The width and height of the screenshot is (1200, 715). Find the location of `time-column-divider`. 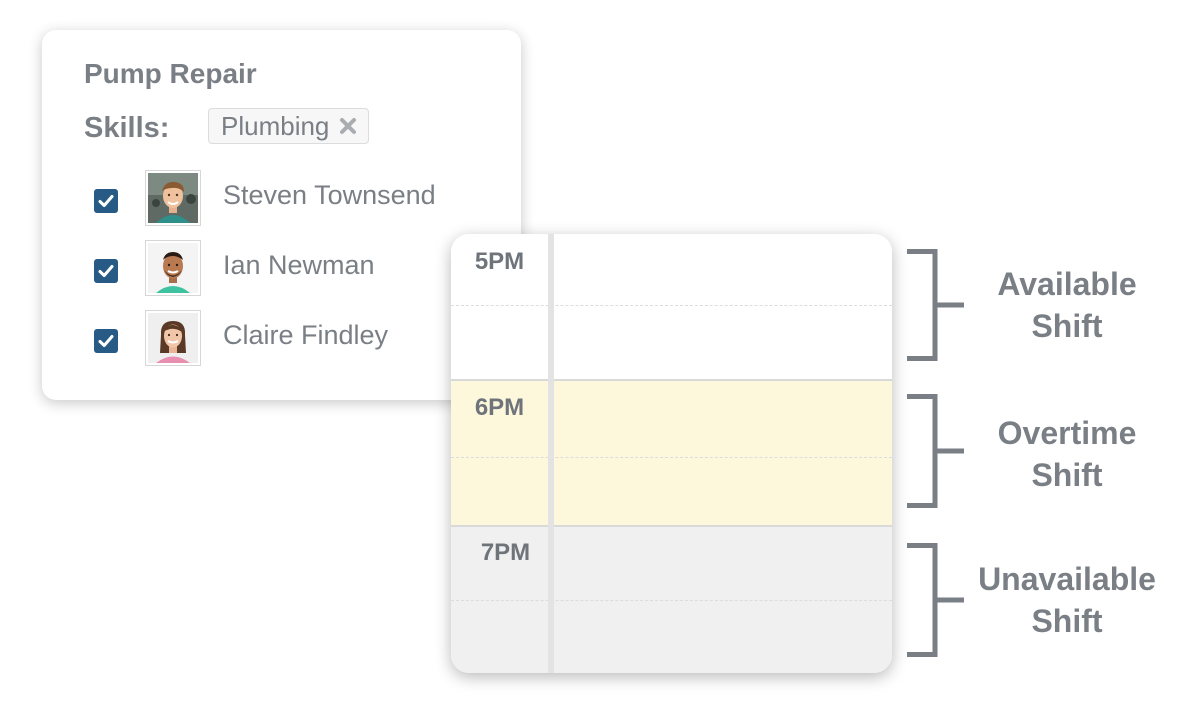

time-column-divider is located at coordinates (551, 453).